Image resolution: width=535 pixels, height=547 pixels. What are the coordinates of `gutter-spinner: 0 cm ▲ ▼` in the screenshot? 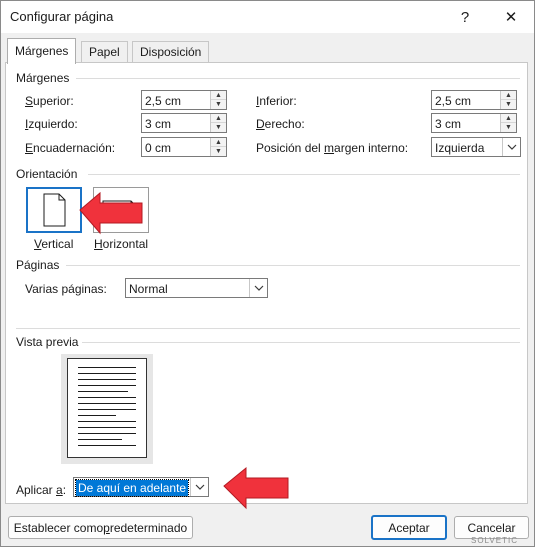 It's located at (184, 147).